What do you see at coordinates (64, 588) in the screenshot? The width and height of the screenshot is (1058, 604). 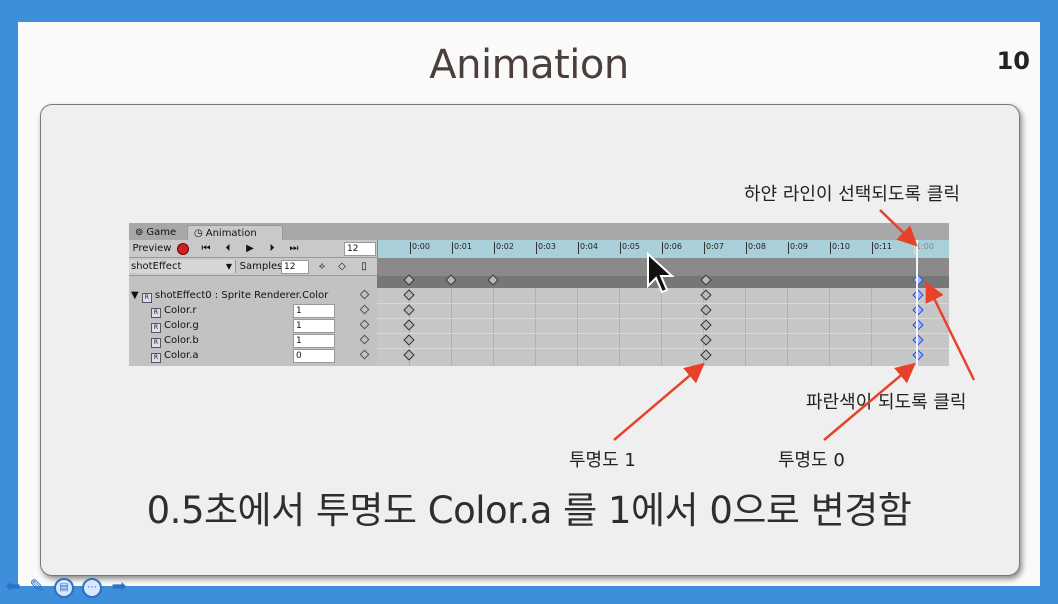 I see `slides-icon: ▤` at bounding box center [64, 588].